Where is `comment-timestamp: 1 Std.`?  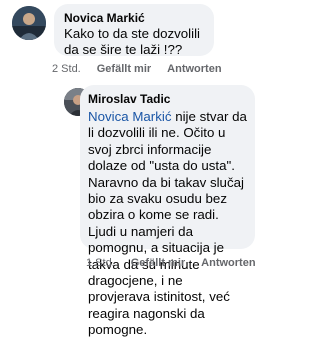
comment-timestamp: 1 Std. is located at coordinates (100, 263).